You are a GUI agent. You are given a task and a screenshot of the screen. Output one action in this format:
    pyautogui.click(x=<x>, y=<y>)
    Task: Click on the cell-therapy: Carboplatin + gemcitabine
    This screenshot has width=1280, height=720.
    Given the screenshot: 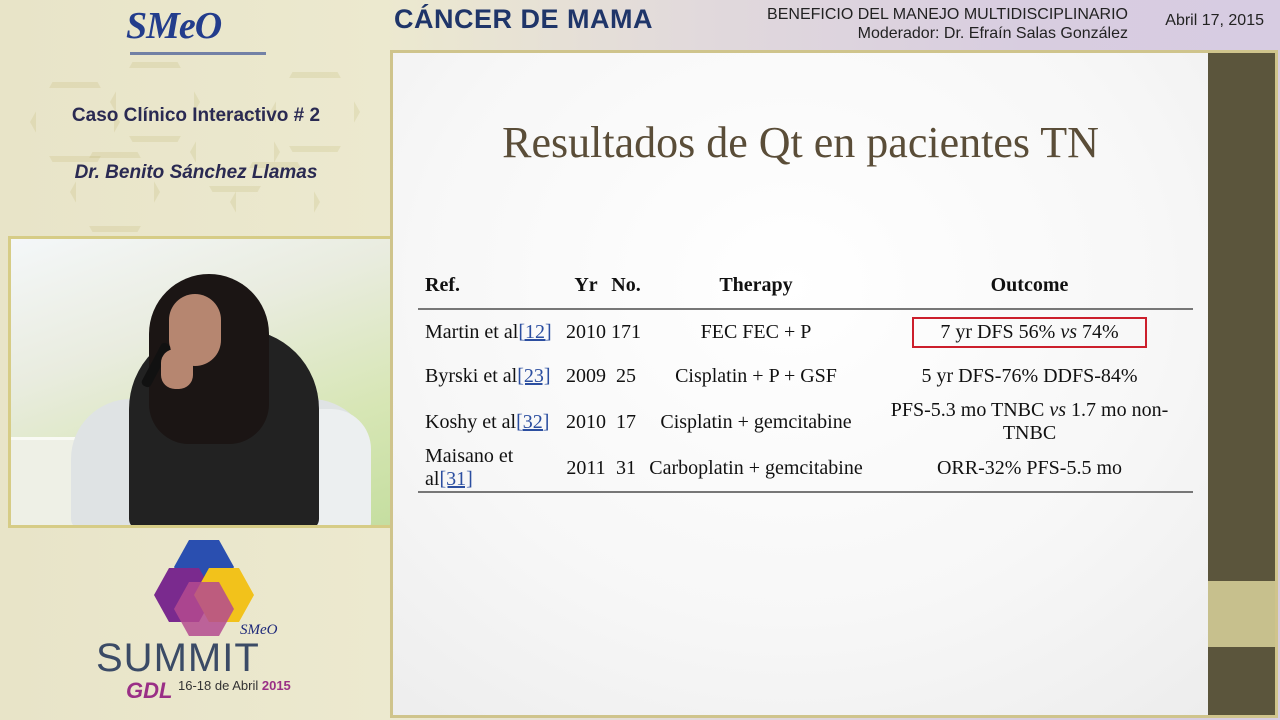 What is the action you would take?
    pyautogui.click(x=756, y=469)
    